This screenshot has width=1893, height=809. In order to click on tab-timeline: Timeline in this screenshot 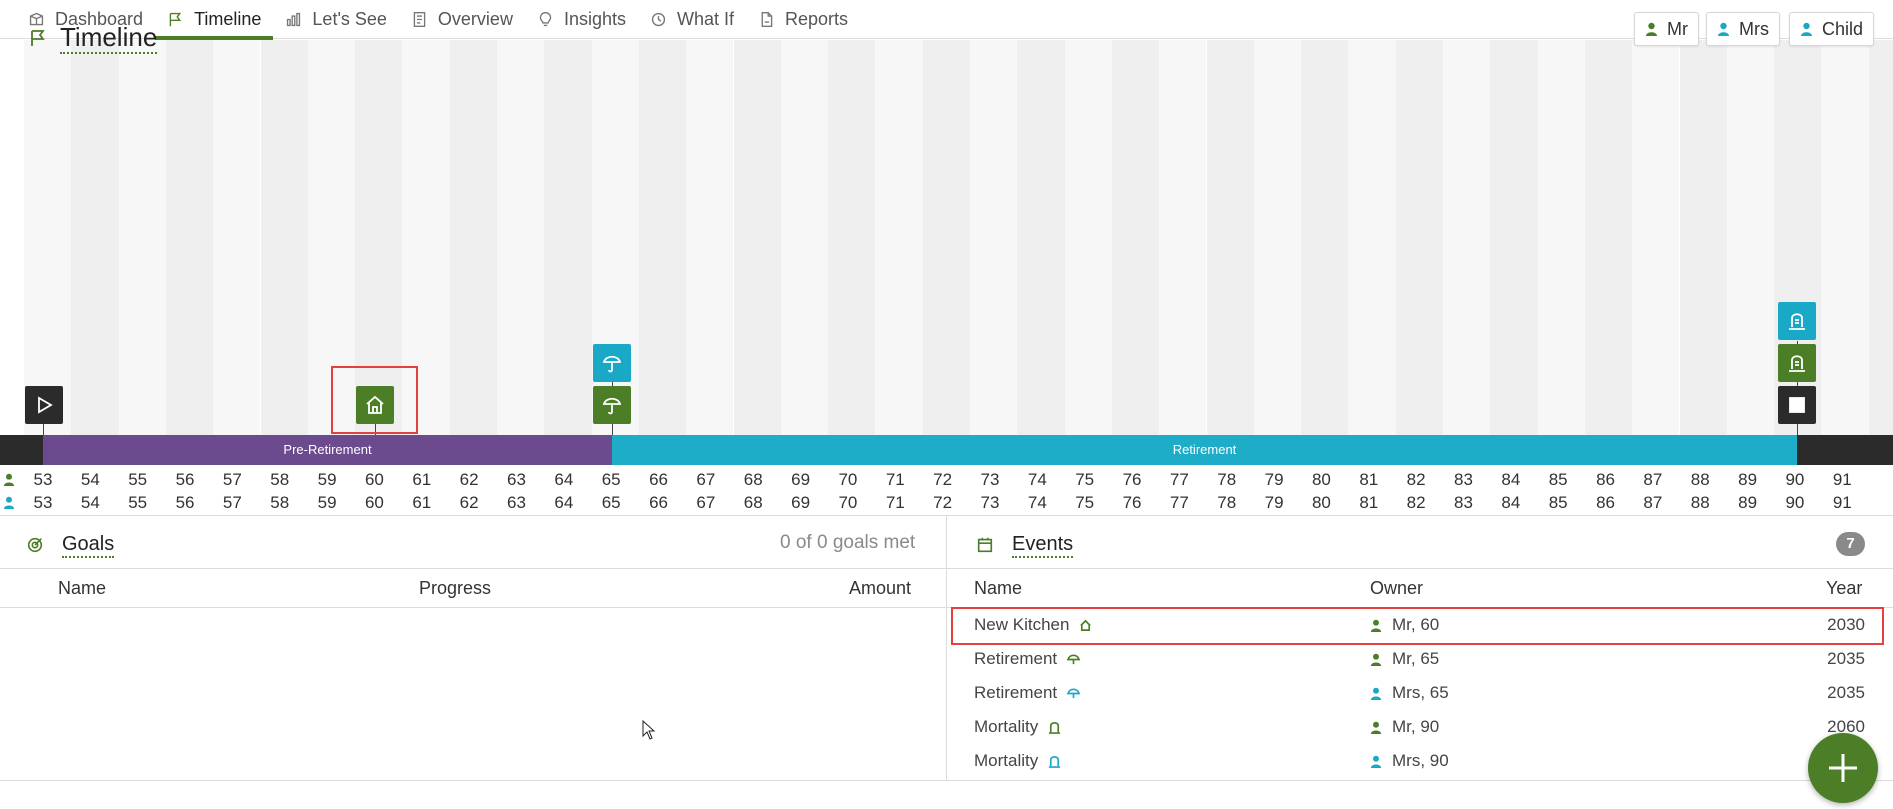, I will do `click(214, 20)`.